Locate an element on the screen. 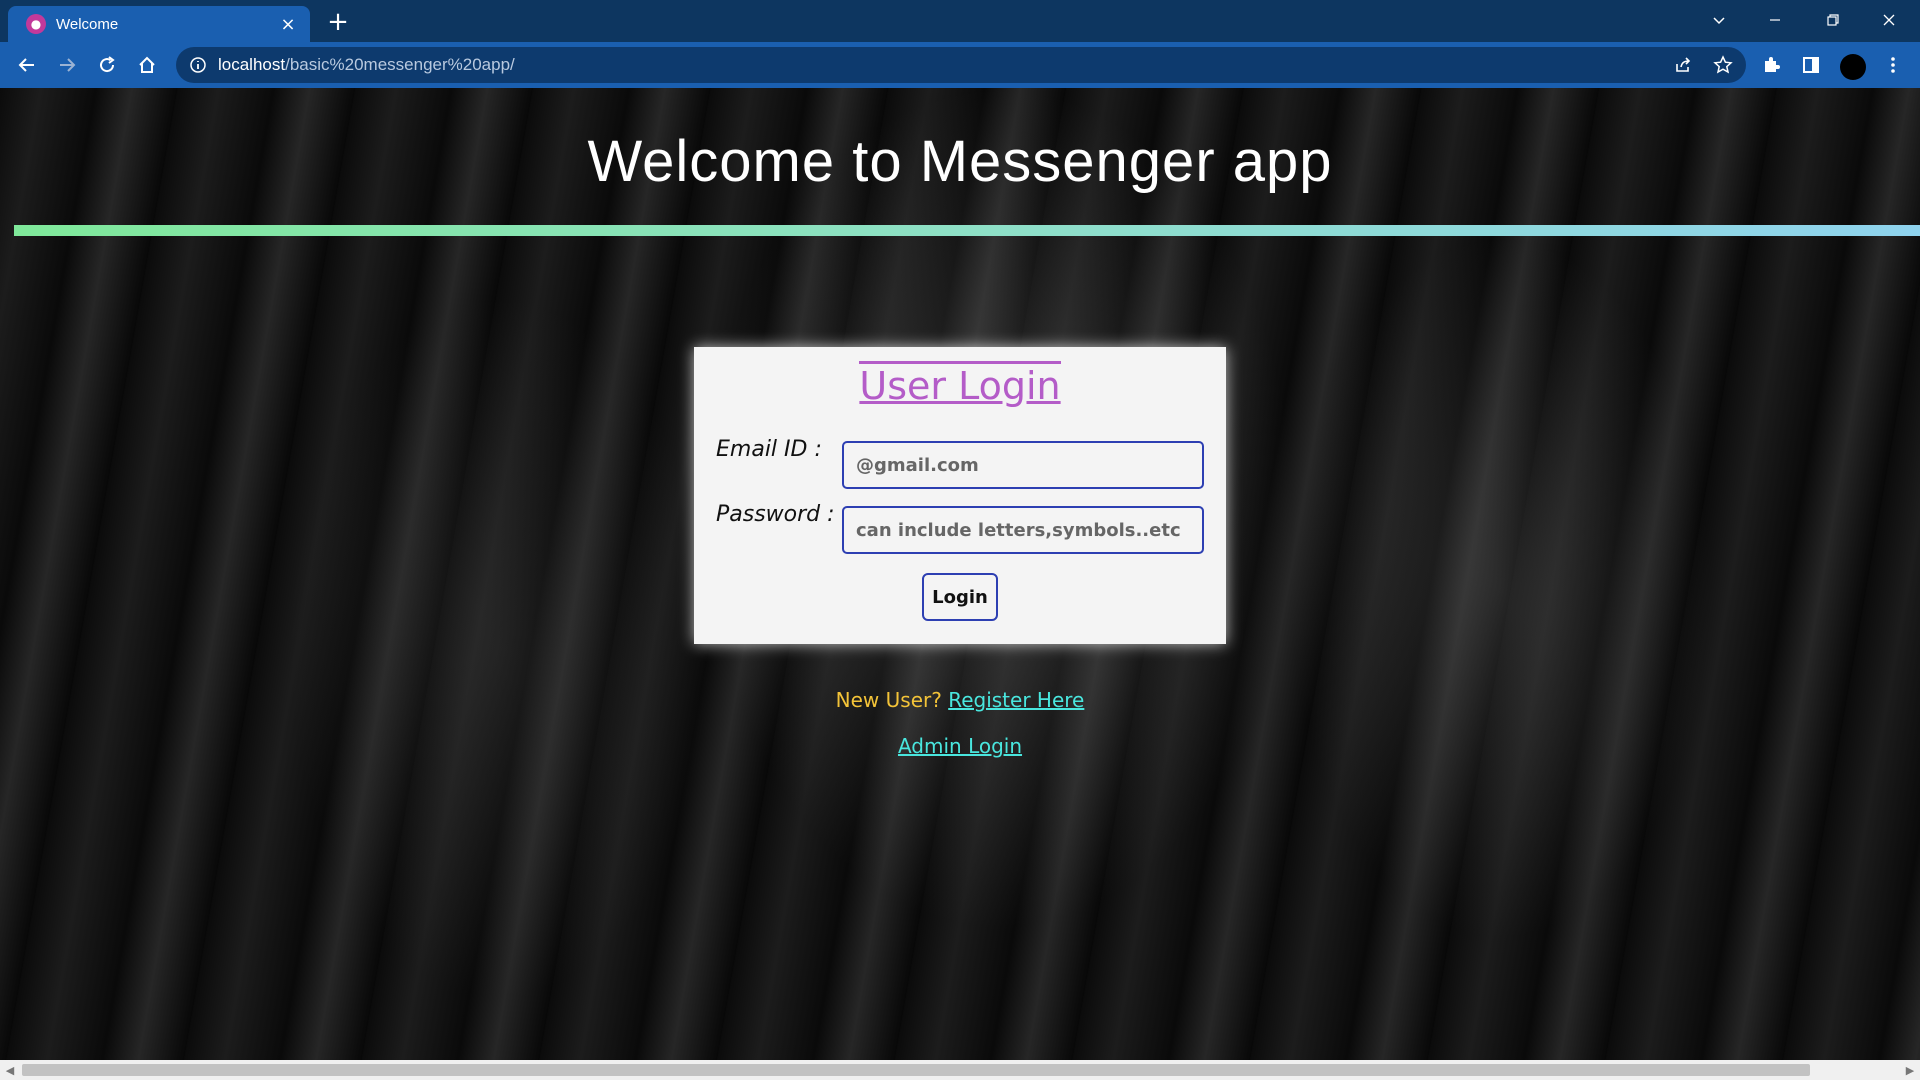  tab-search-icon is located at coordinates (1719, 20).